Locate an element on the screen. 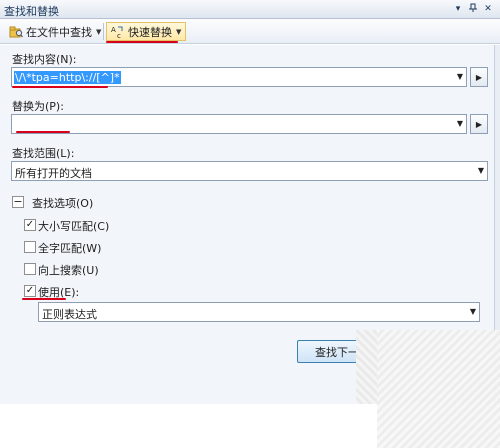 This screenshot has width=500, height=448. window-titlebar: 查找和替换 ▾ ✕ is located at coordinates (250, 9).